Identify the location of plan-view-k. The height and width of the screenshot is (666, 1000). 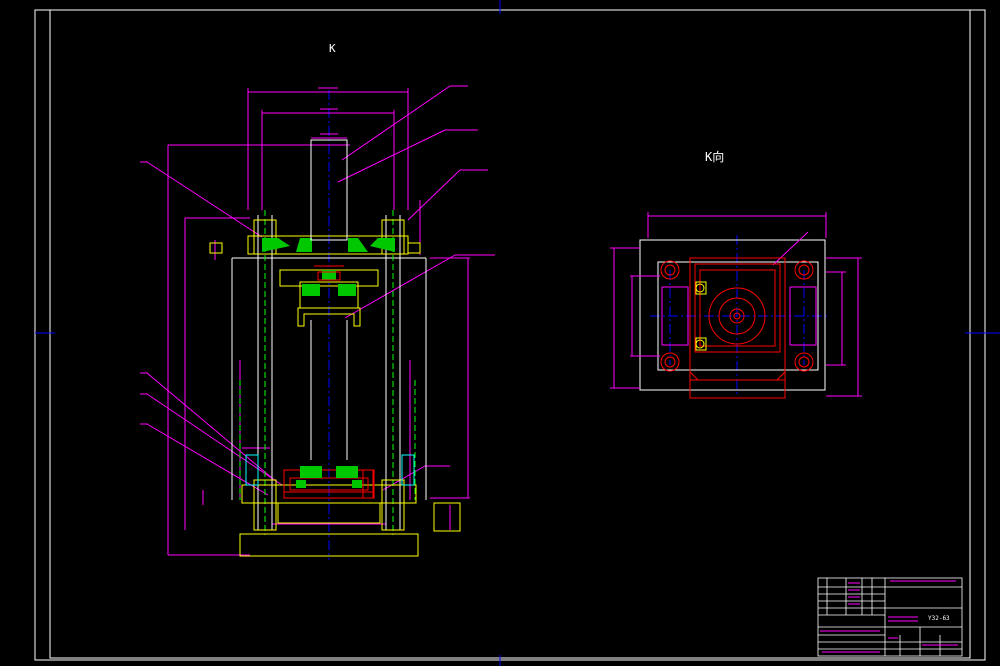
(736, 305).